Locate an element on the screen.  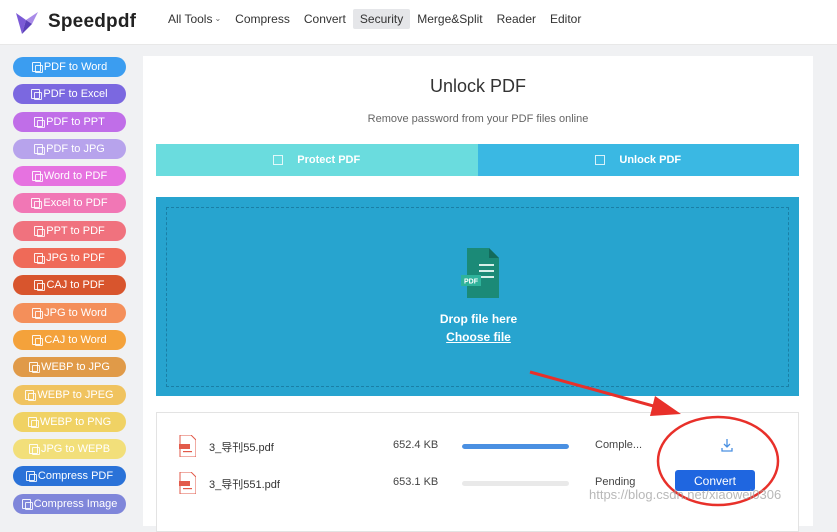
sidebar-item-pdf-to-word: PDF to Word is located at coordinates (69, 67).